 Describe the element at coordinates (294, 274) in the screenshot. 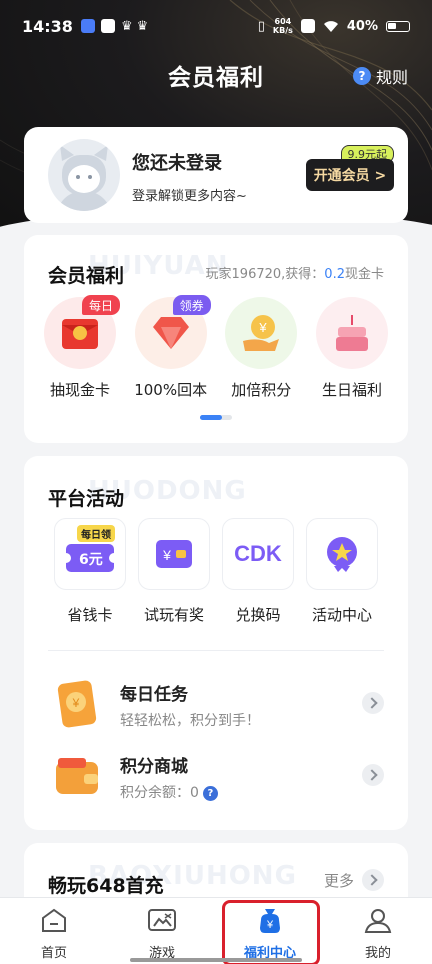

I see `benefit-note: 玩家196720,获得：0.2现金卡` at that location.